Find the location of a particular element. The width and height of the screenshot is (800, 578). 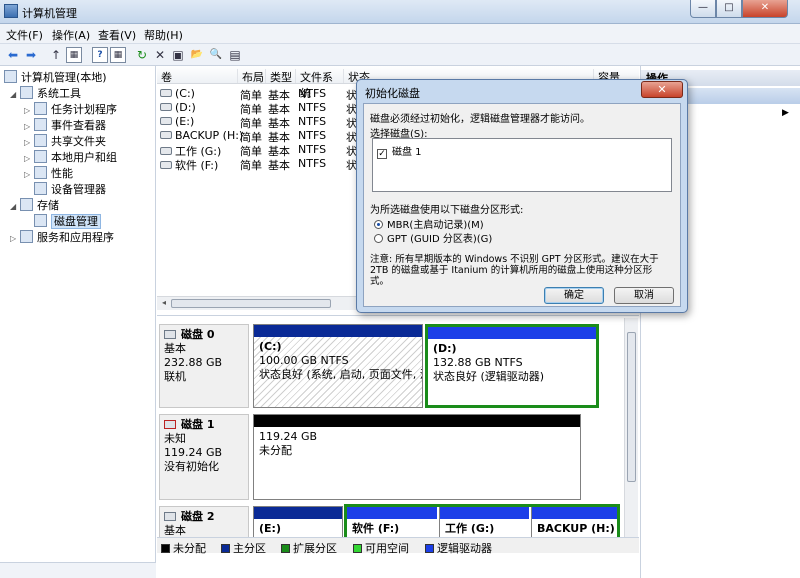

scroll-left-icon: ◂ is located at coordinates (164, 302).